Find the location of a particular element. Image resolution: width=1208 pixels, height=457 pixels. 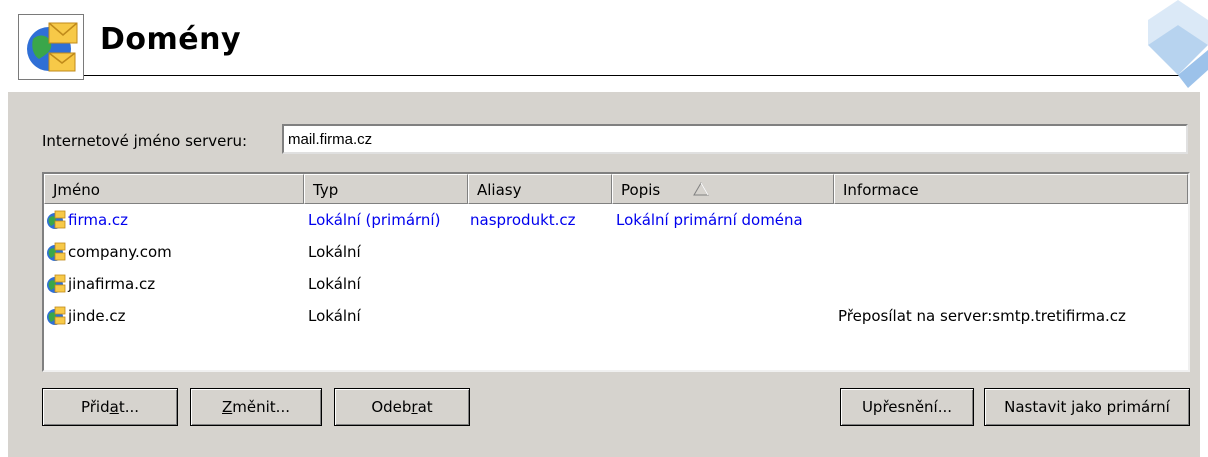

cell-type: Lokální (primární) is located at coordinates (374, 220).